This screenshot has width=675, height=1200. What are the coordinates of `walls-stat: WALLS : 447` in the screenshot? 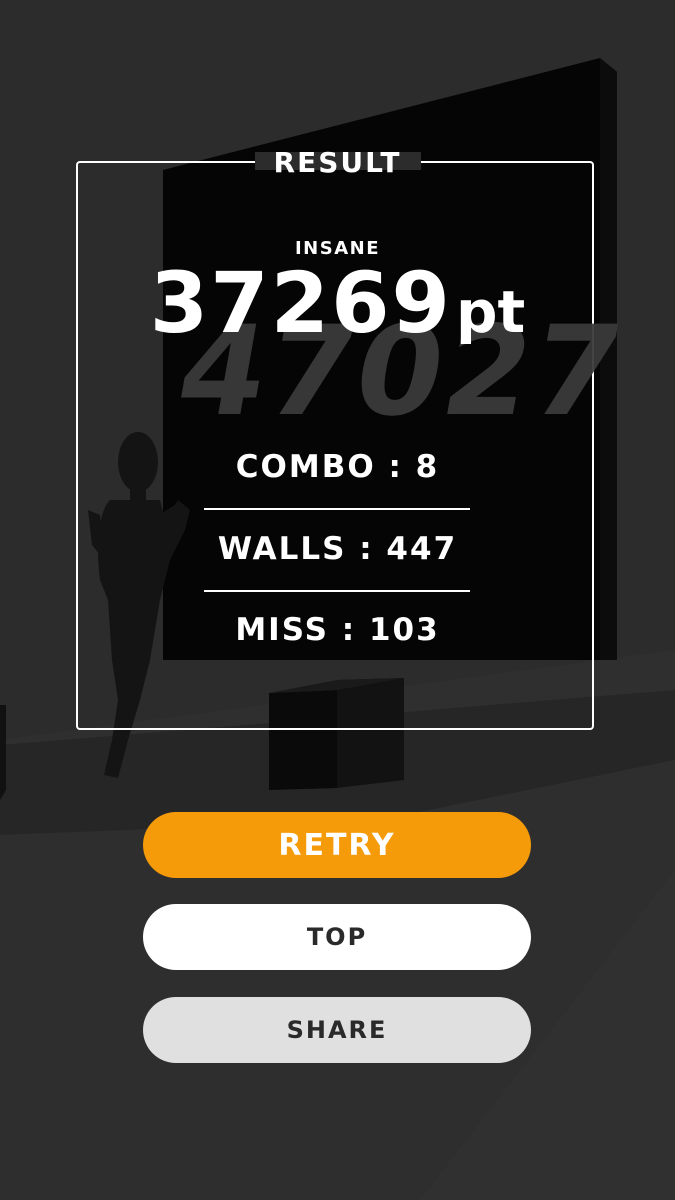 It's located at (337, 549).